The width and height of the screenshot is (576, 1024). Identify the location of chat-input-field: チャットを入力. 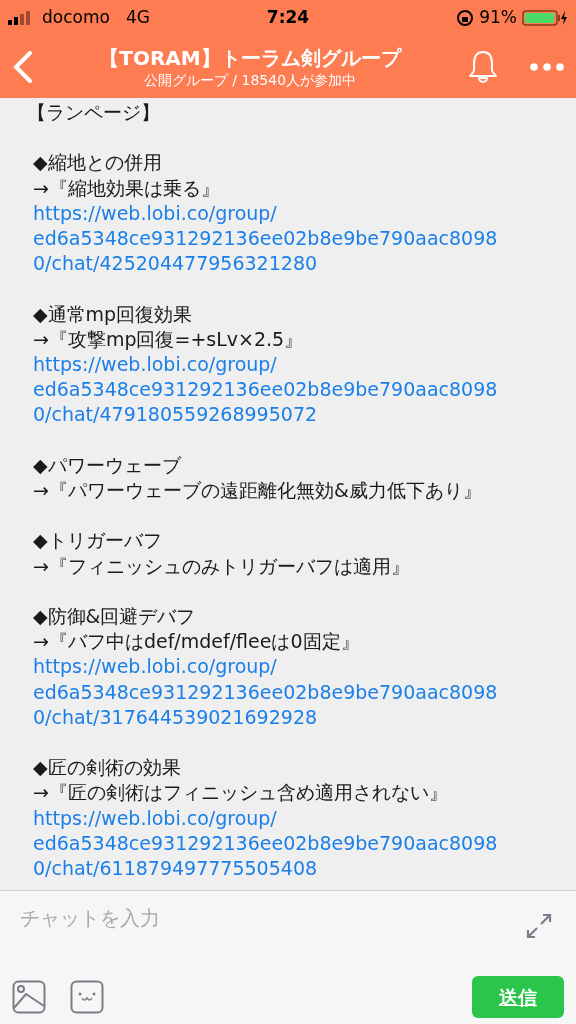
(269, 918).